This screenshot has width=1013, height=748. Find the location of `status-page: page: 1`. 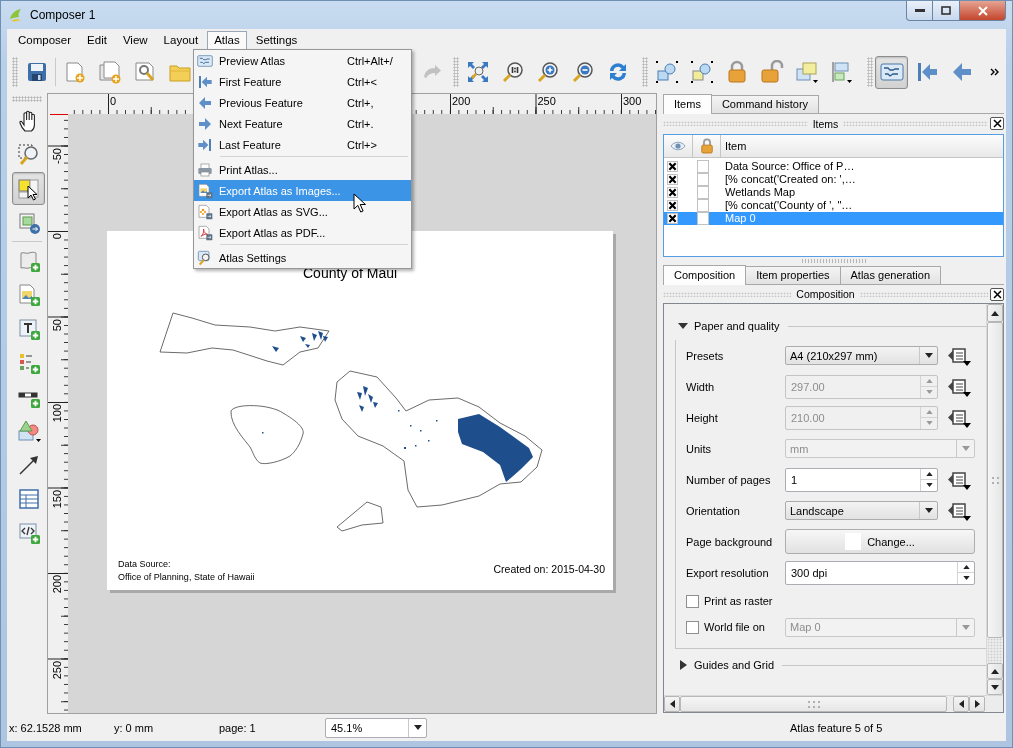

status-page: page: 1 is located at coordinates (238, 727).